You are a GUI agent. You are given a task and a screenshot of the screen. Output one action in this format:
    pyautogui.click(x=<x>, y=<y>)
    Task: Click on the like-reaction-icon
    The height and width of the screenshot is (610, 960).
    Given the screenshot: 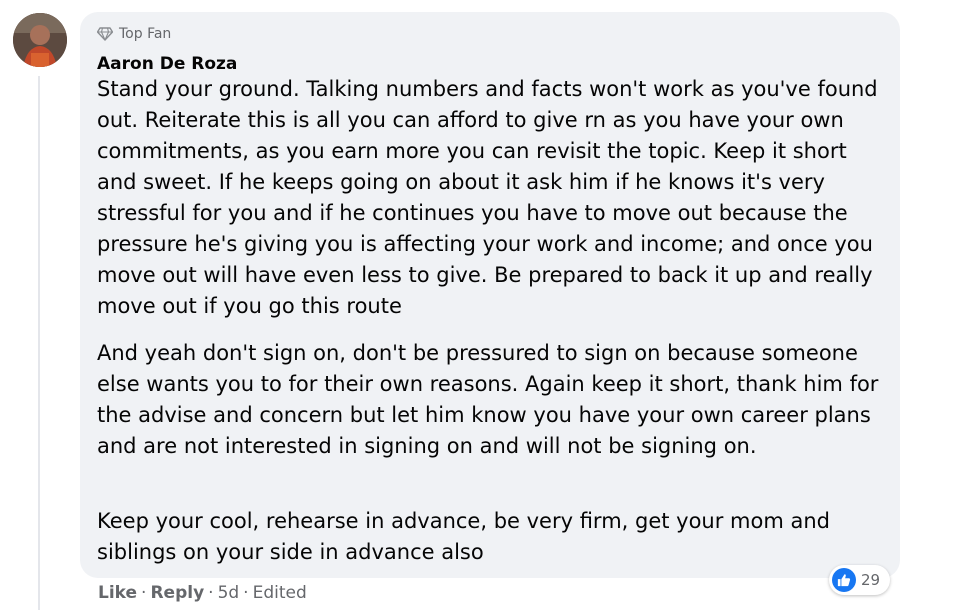 What is the action you would take?
    pyautogui.click(x=844, y=580)
    